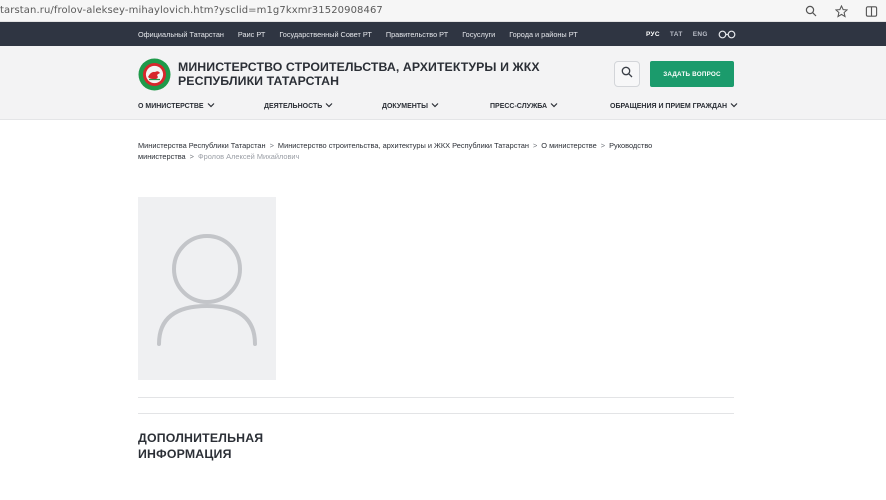 The image size is (886, 500). Describe the element at coordinates (727, 34) in the screenshot. I see `accessibility-glasses-icon` at that location.